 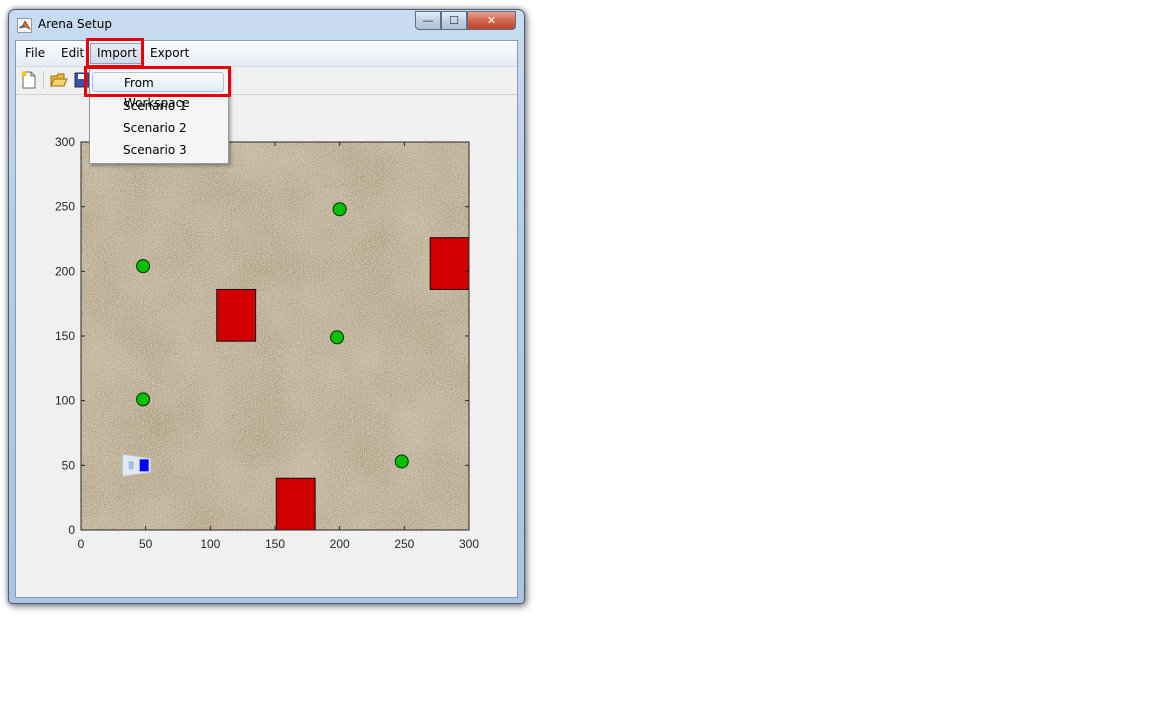 What do you see at coordinates (146, 544) in the screenshot?
I see `x-tick-label: 50` at bounding box center [146, 544].